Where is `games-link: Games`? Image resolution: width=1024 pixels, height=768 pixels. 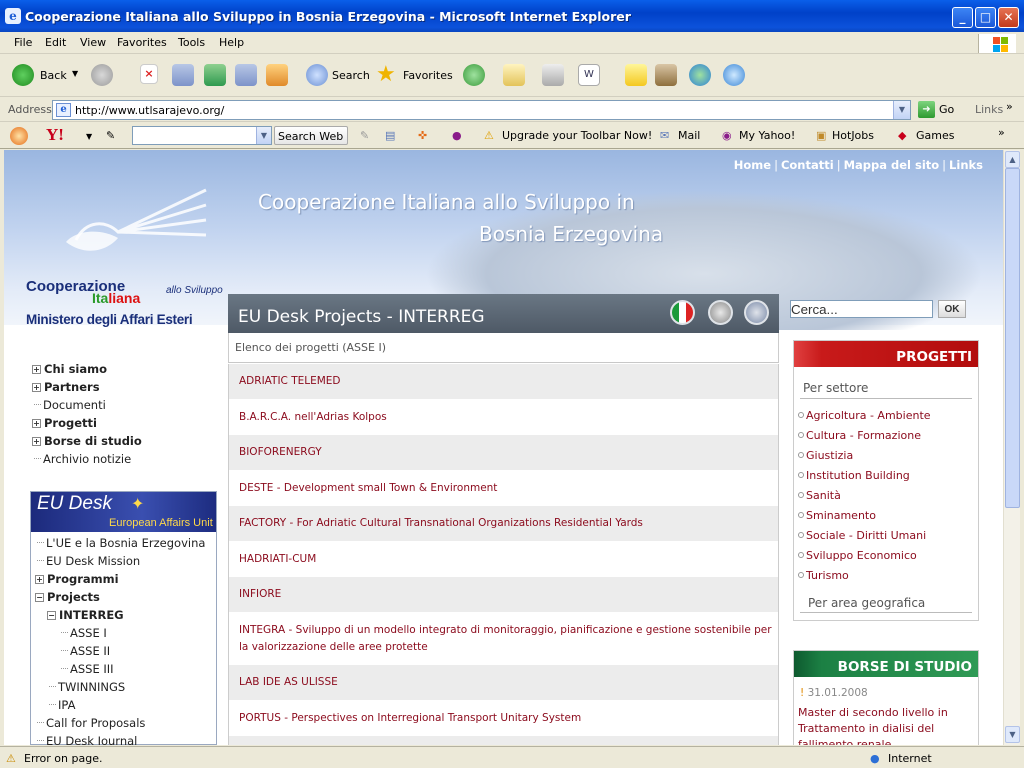 games-link: Games is located at coordinates (935, 135).